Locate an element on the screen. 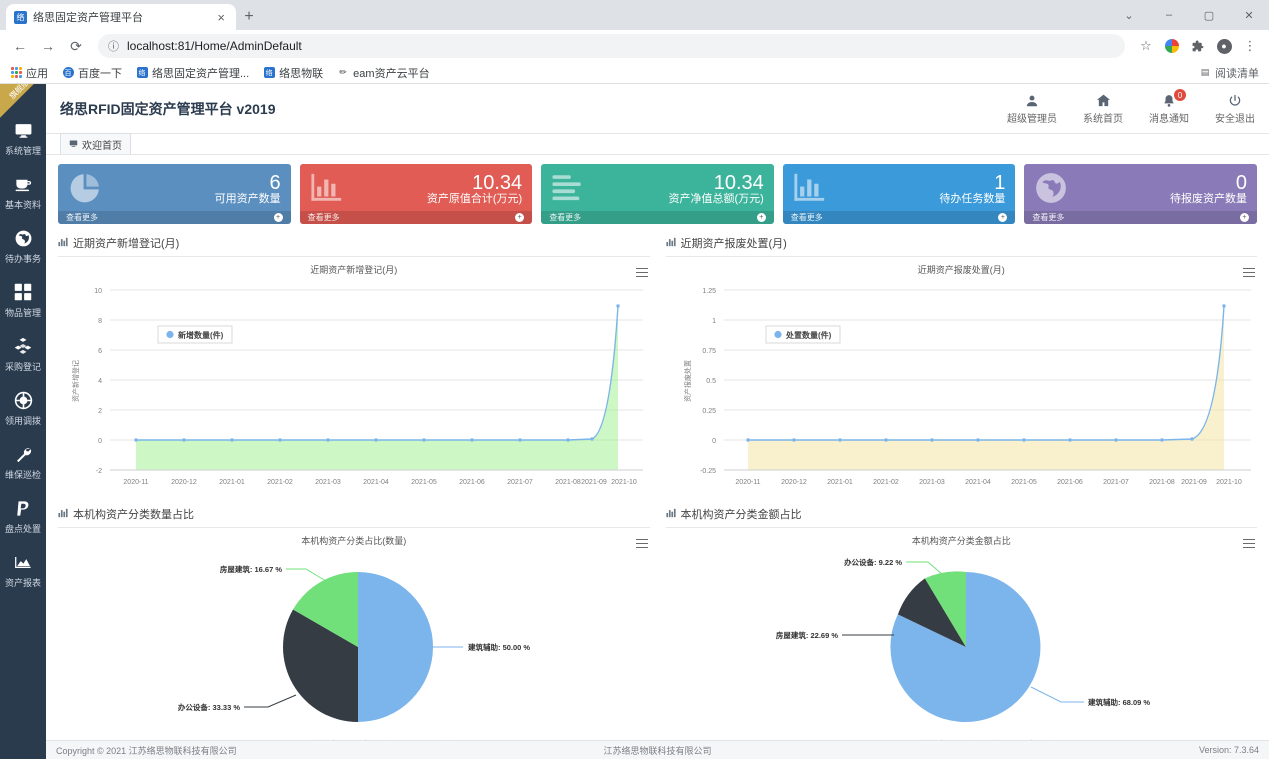  site-info-icon: ⓘ is located at coordinates (113, 46).